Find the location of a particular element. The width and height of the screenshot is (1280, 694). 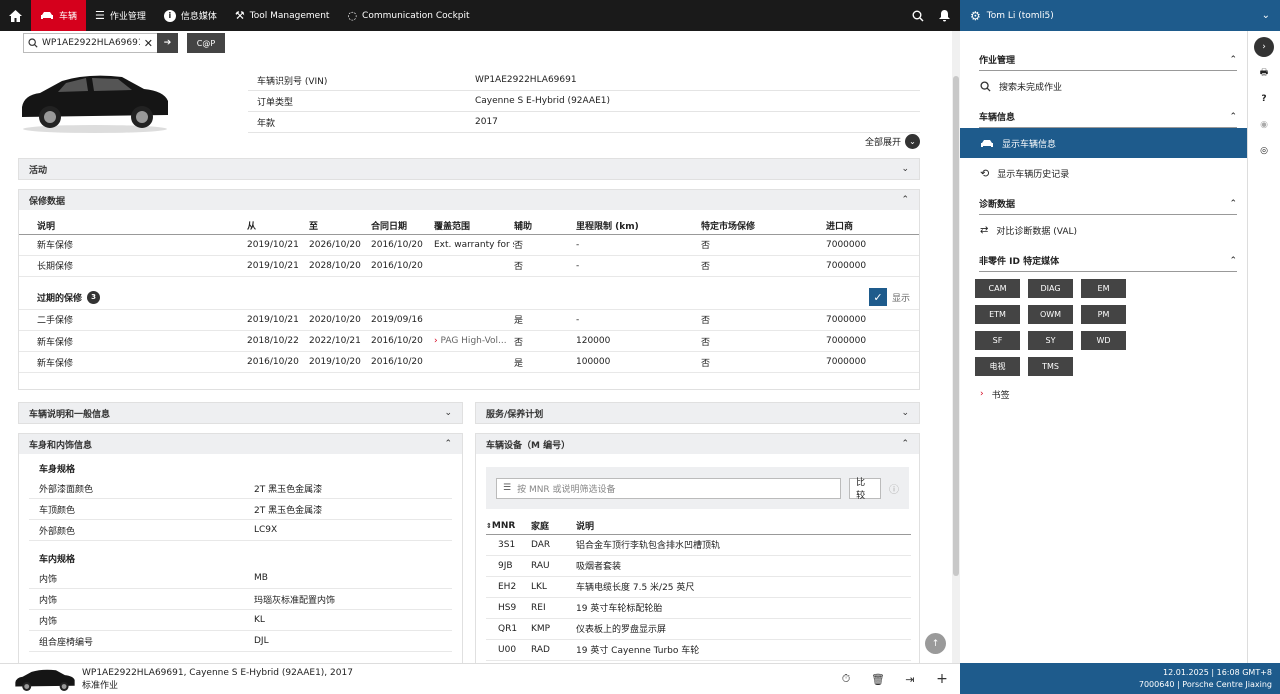

add-button: + is located at coordinates (942, 679).